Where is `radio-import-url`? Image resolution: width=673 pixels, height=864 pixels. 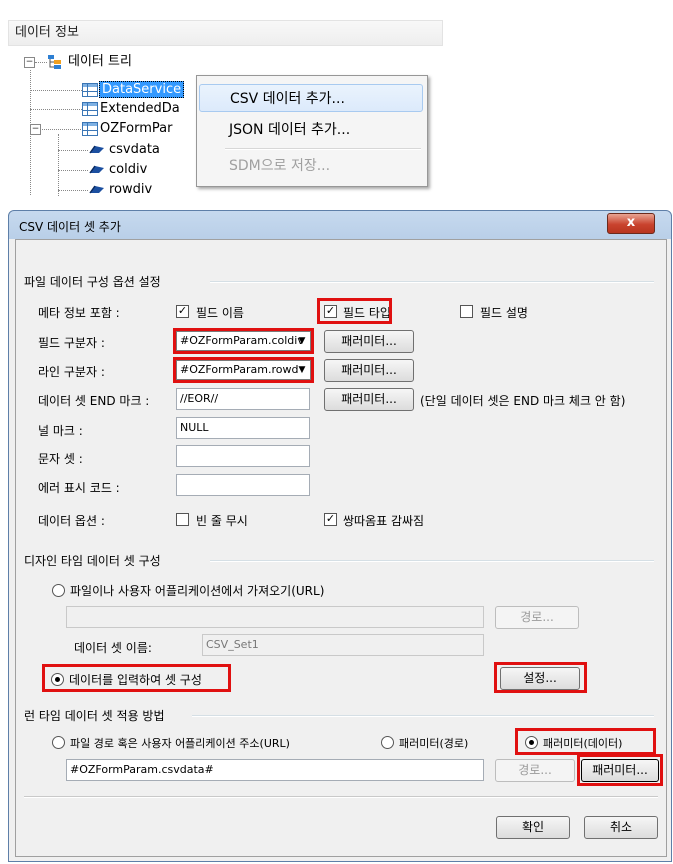 radio-import-url is located at coordinates (58, 590).